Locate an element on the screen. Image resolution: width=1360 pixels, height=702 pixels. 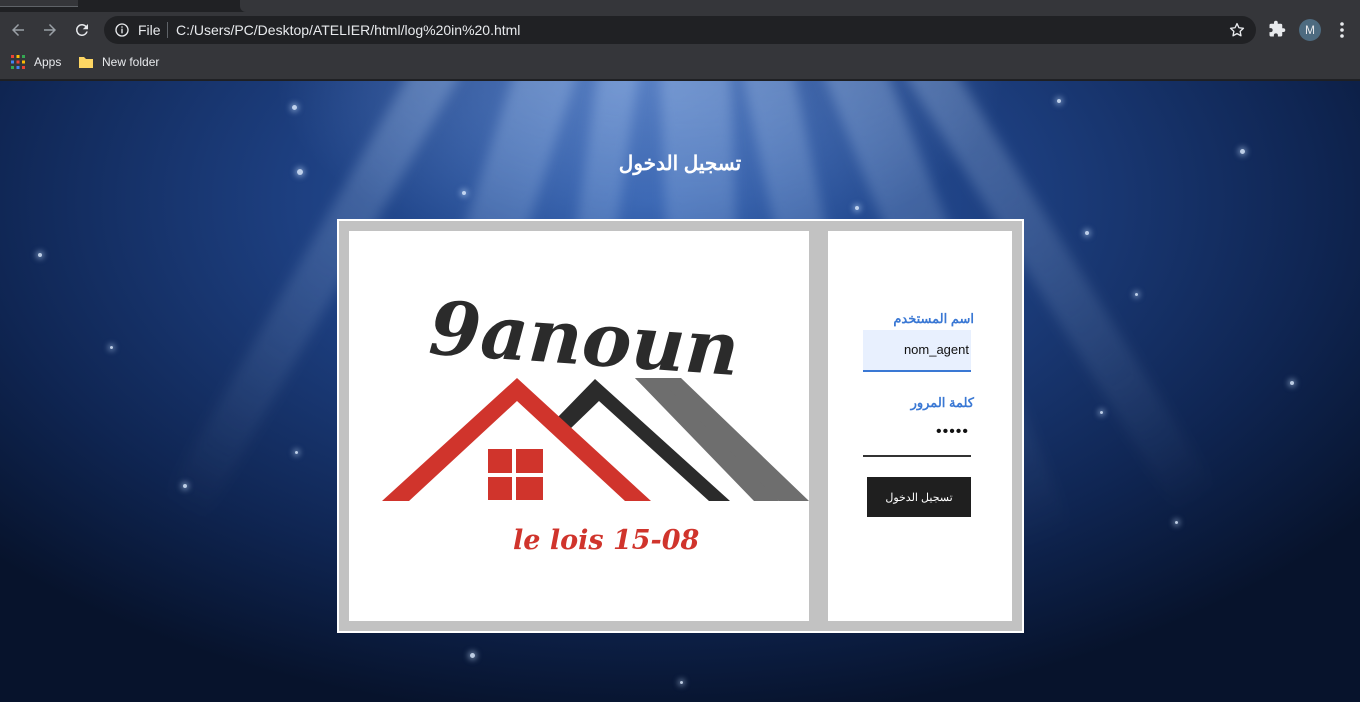
password-label: كلمة المرور is located at coordinates (942, 402).